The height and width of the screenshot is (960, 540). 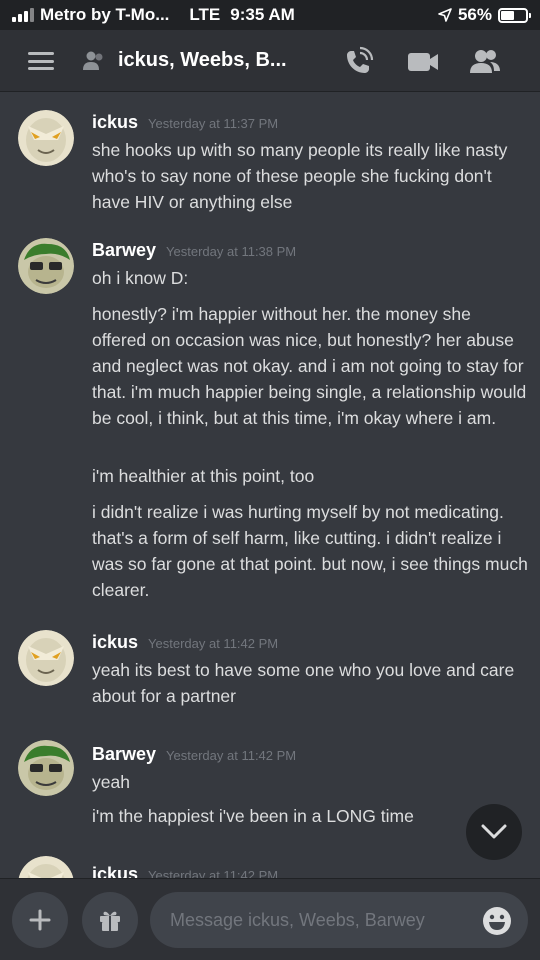 I want to click on battery-fill, so click(x=508, y=15).